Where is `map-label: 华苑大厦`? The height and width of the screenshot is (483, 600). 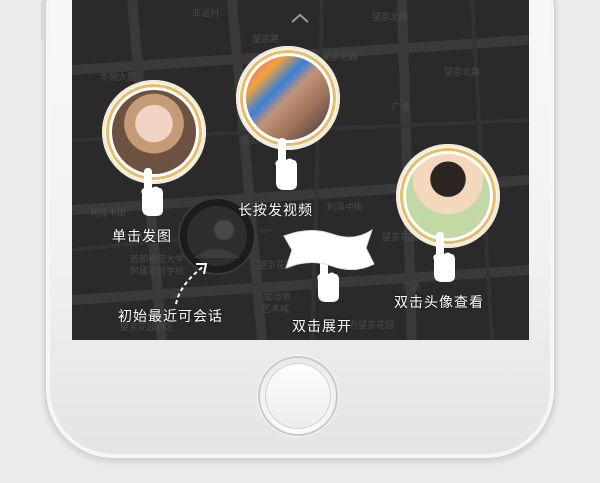
map-label: 华苑大厦 is located at coordinates (118, 77).